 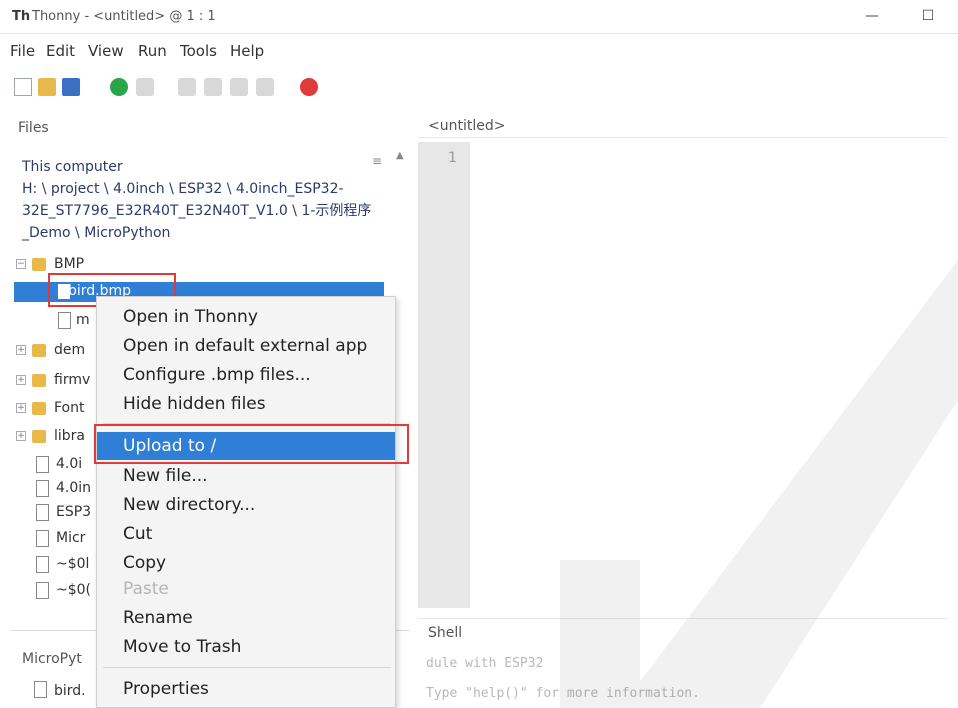 I want to click on menu-help: Help, so click(x=247, y=51).